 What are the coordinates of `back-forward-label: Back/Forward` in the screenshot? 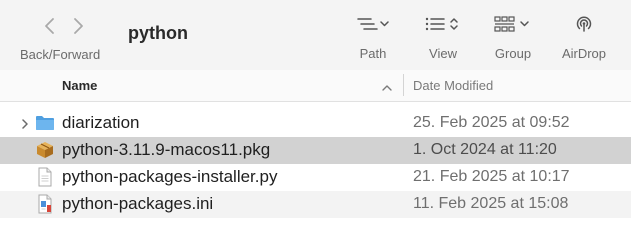 It's located at (60, 54).